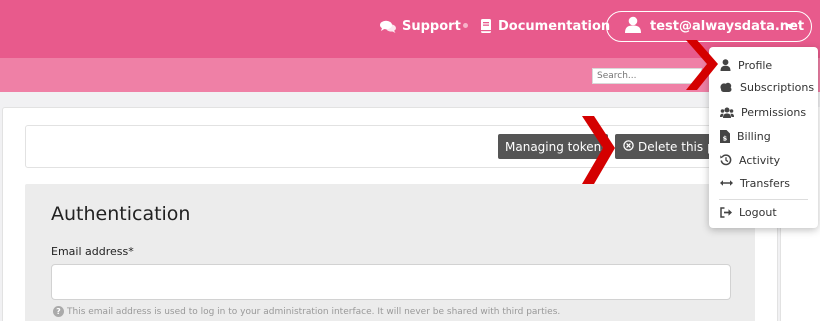 This screenshot has width=820, height=321. Describe the element at coordinates (726, 183) in the screenshot. I see `transfer-icon` at that location.